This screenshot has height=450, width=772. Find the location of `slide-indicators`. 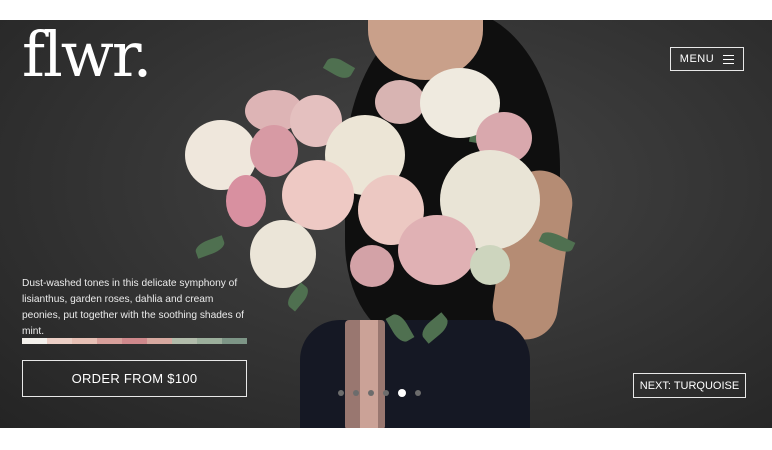

slide-indicators is located at coordinates (379, 393).